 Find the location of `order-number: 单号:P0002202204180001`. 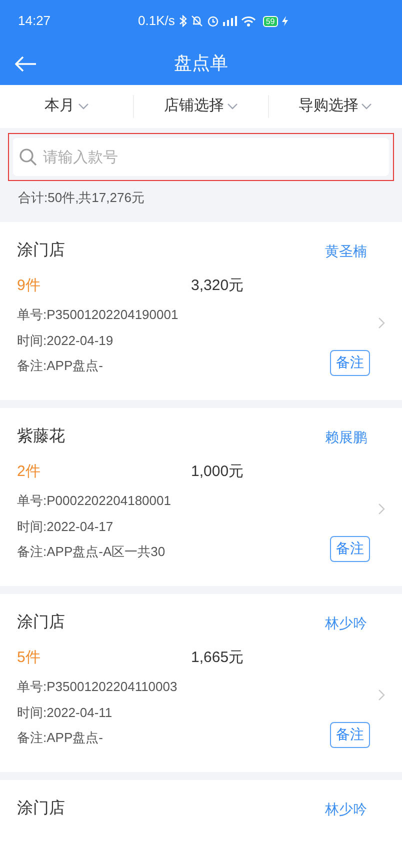

order-number: 单号:P0002202204180001 is located at coordinates (94, 501).